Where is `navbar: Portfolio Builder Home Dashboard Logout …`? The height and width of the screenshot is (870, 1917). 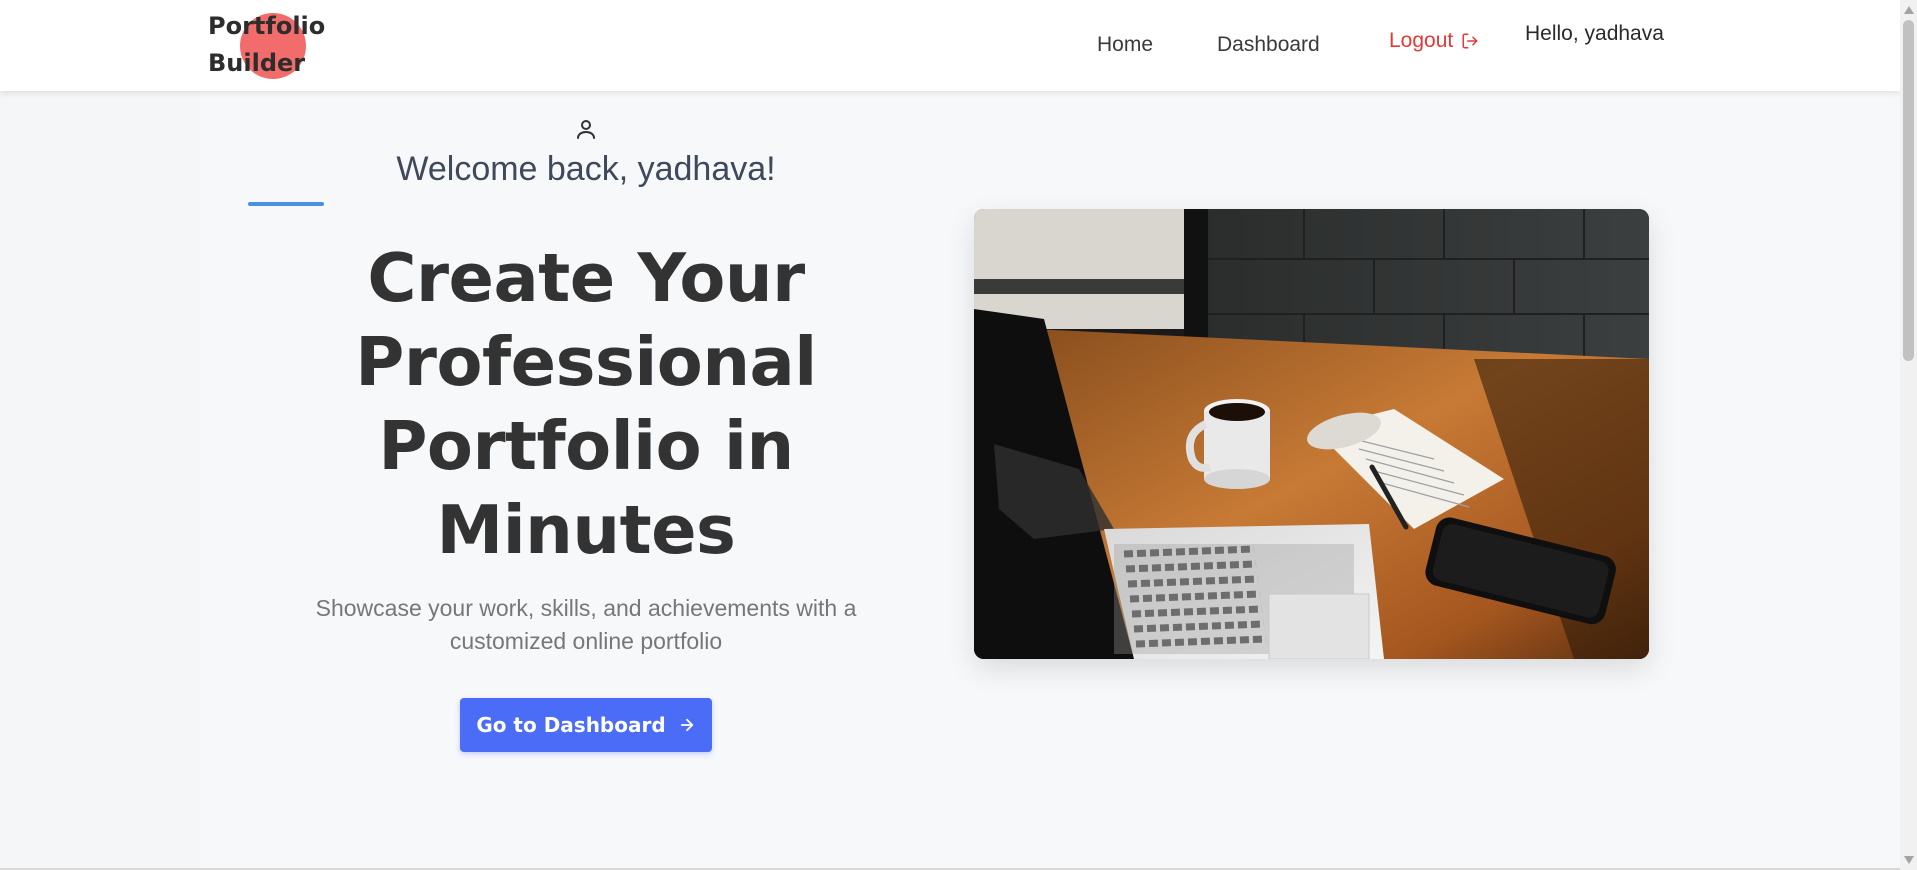
navbar: Portfolio Builder Home Dashboard Logout … is located at coordinates (950, 45).